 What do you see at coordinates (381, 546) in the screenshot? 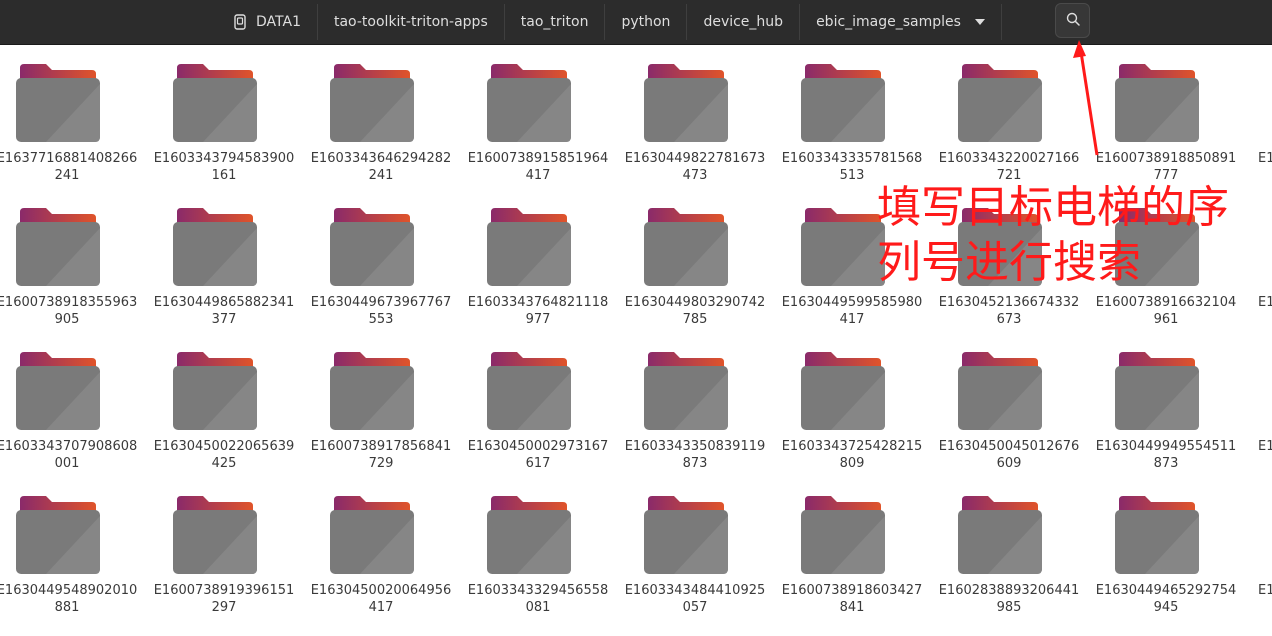
I see `folder-item: E1630450020064956 417` at bounding box center [381, 546].